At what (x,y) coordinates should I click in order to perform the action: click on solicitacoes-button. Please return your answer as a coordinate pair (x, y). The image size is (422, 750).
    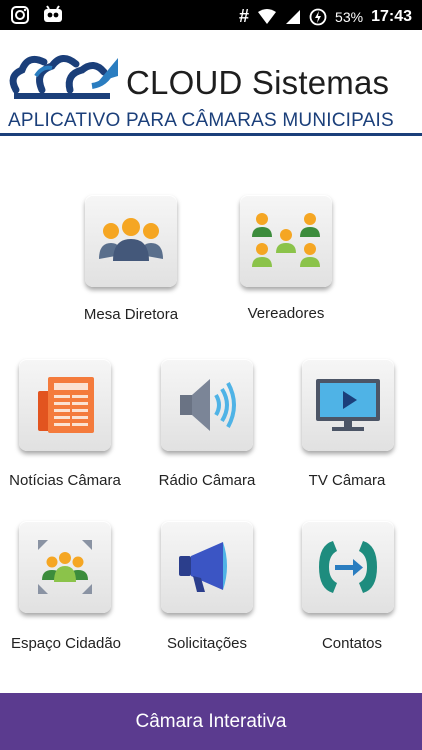
    Looking at the image, I should click on (207, 567).